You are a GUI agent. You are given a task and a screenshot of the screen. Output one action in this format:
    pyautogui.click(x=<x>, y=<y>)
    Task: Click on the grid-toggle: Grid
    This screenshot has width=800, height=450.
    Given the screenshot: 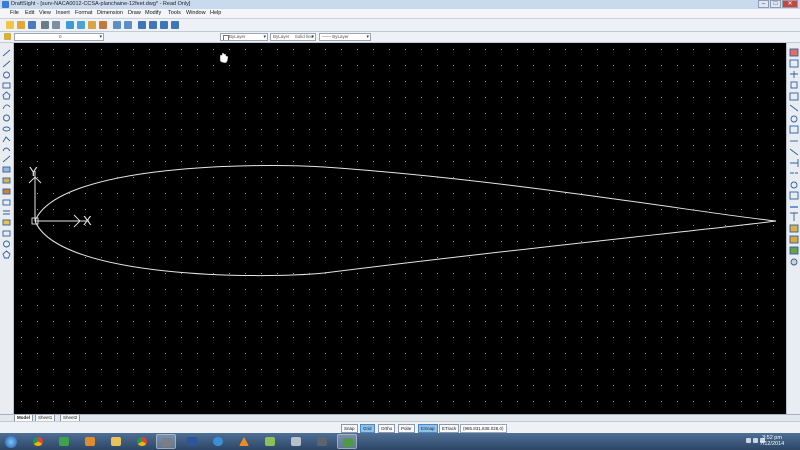 What is the action you would take?
    pyautogui.click(x=367, y=428)
    